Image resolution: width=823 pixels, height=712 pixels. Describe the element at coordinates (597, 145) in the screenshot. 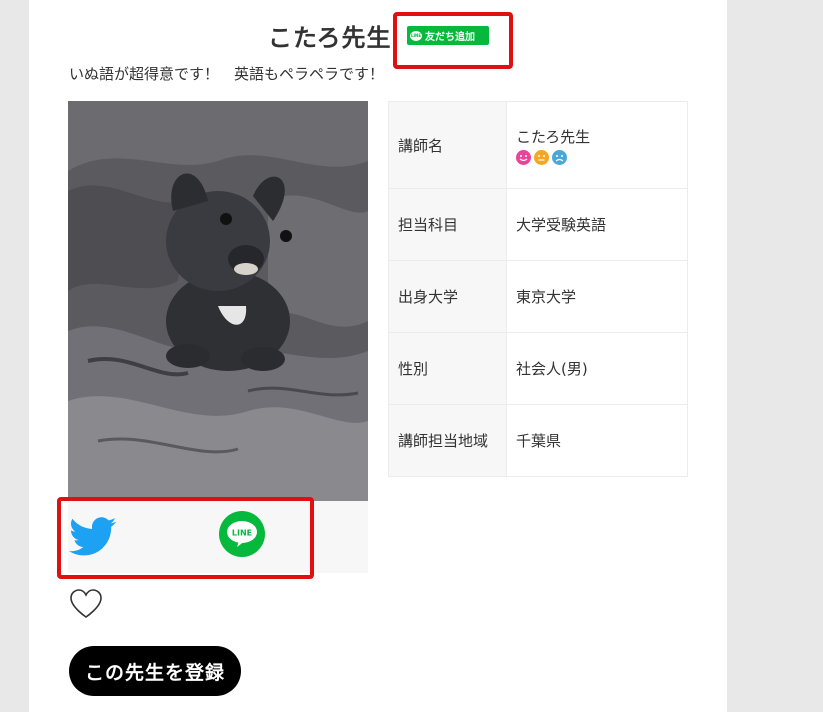

I see `row-value-teacher-name: こたろ先生` at that location.